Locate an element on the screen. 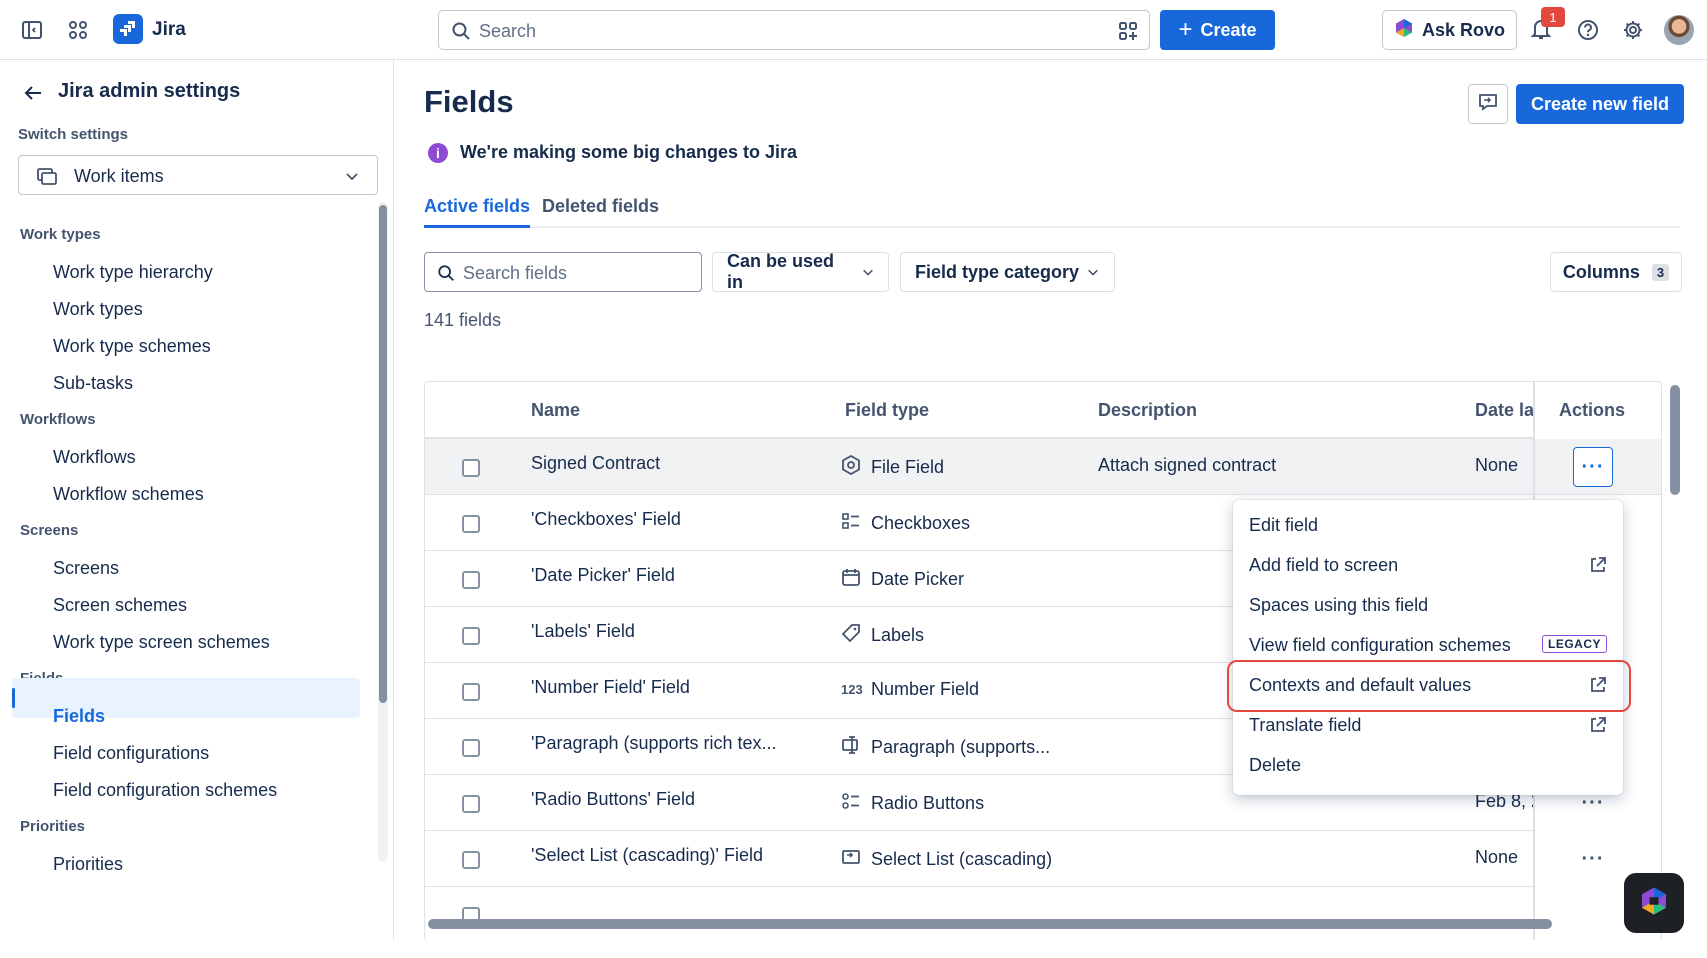  fields-tabs: Active fields Deleted fields is located at coordinates (1052, 212).